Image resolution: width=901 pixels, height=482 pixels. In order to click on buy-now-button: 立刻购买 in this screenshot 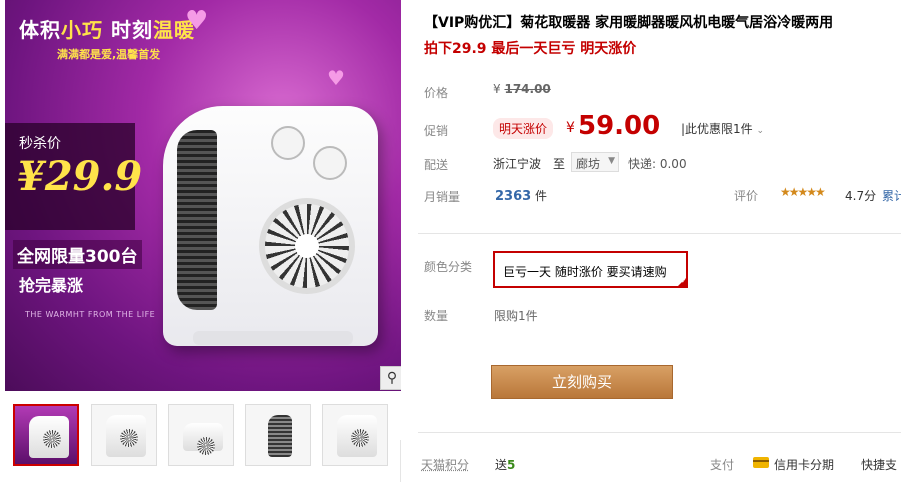, I will do `click(582, 382)`.